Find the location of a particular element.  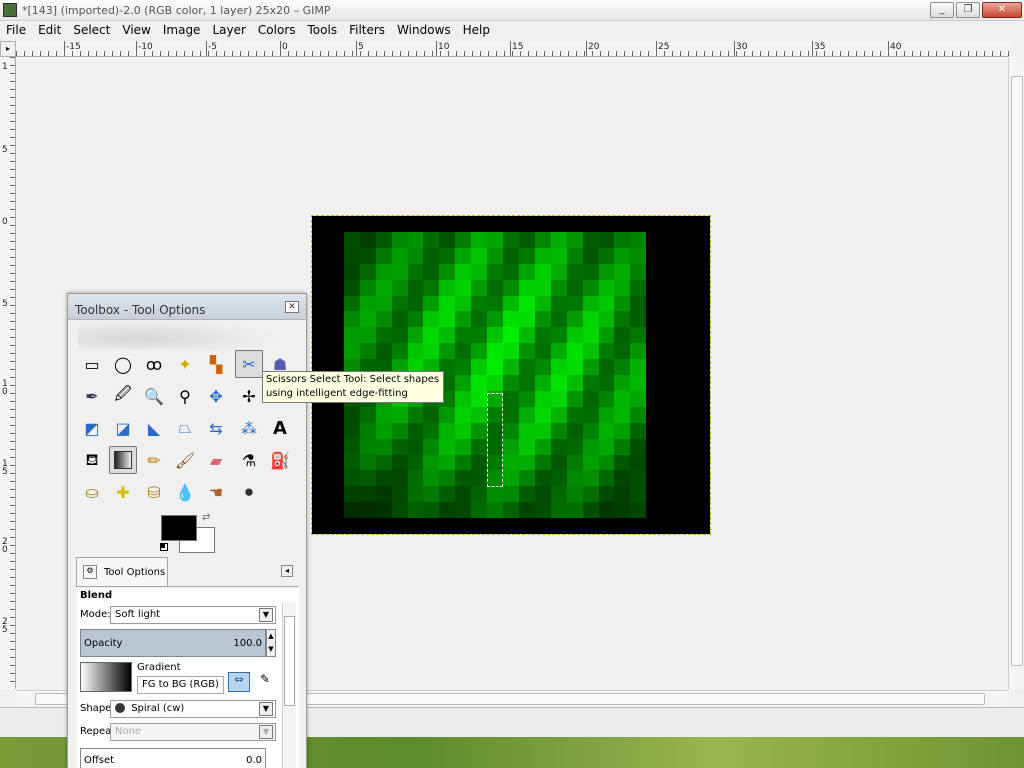

paintbrush-icon: 🖌 is located at coordinates (185, 460).